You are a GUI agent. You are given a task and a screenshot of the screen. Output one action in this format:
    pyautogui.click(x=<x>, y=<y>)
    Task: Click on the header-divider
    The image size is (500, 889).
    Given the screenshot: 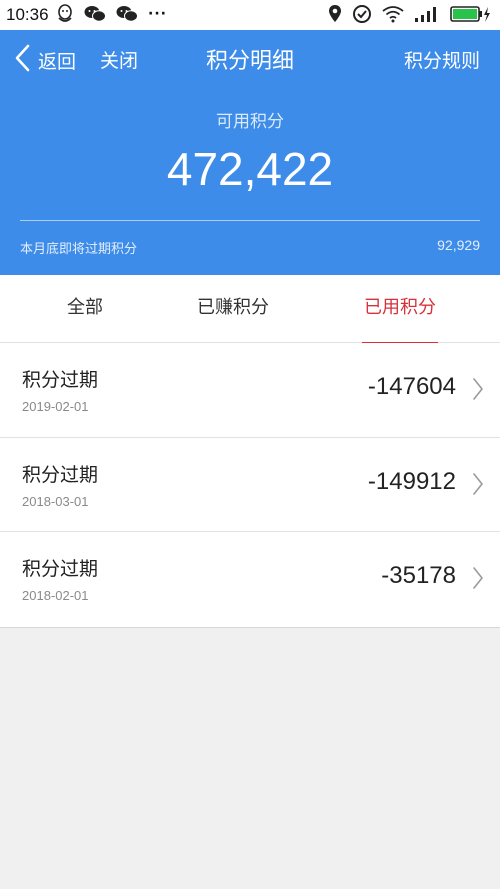 What is the action you would take?
    pyautogui.click(x=250, y=220)
    